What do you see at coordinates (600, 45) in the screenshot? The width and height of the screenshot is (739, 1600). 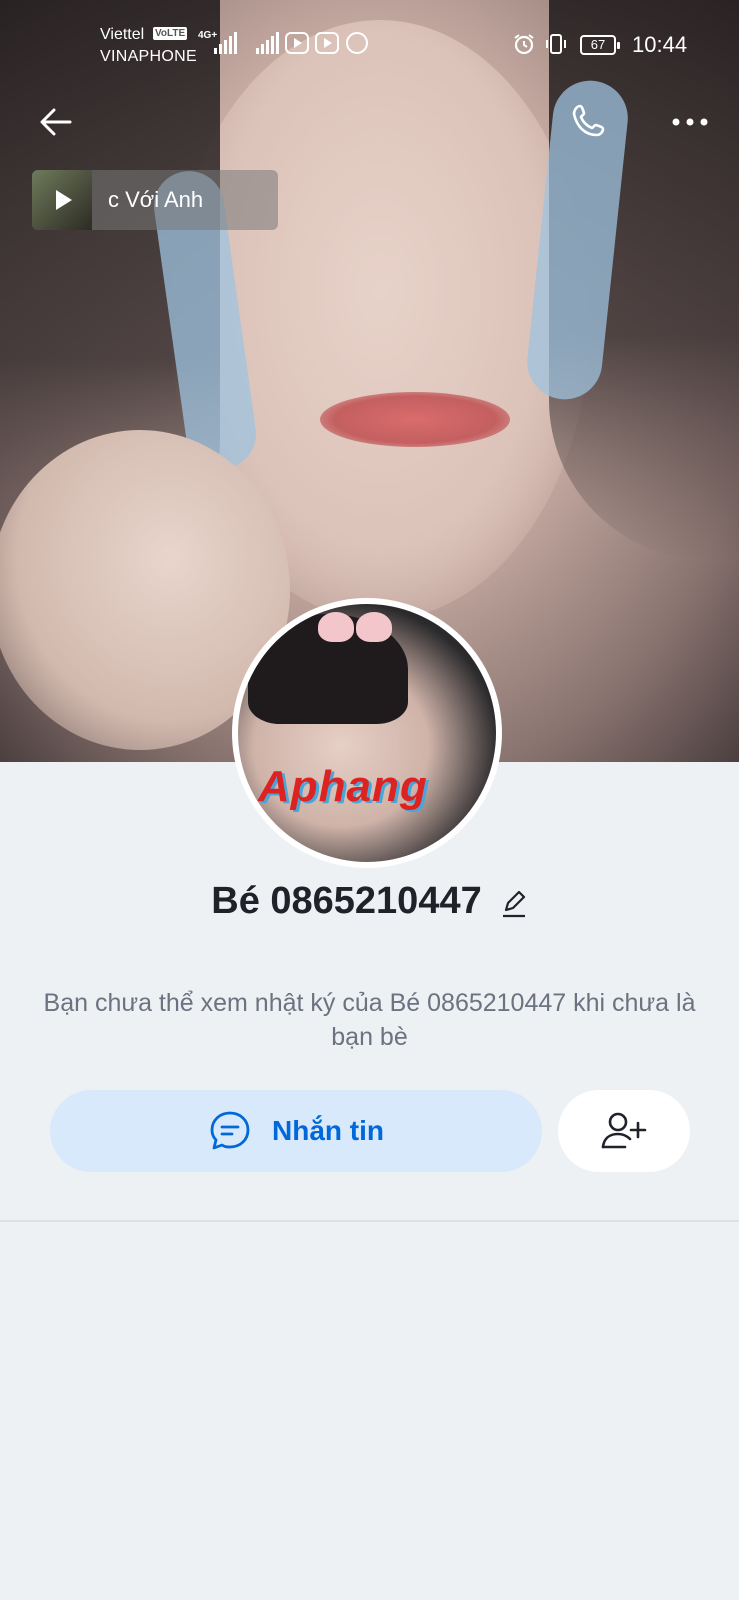 I see `battery-indicator: 67` at bounding box center [600, 45].